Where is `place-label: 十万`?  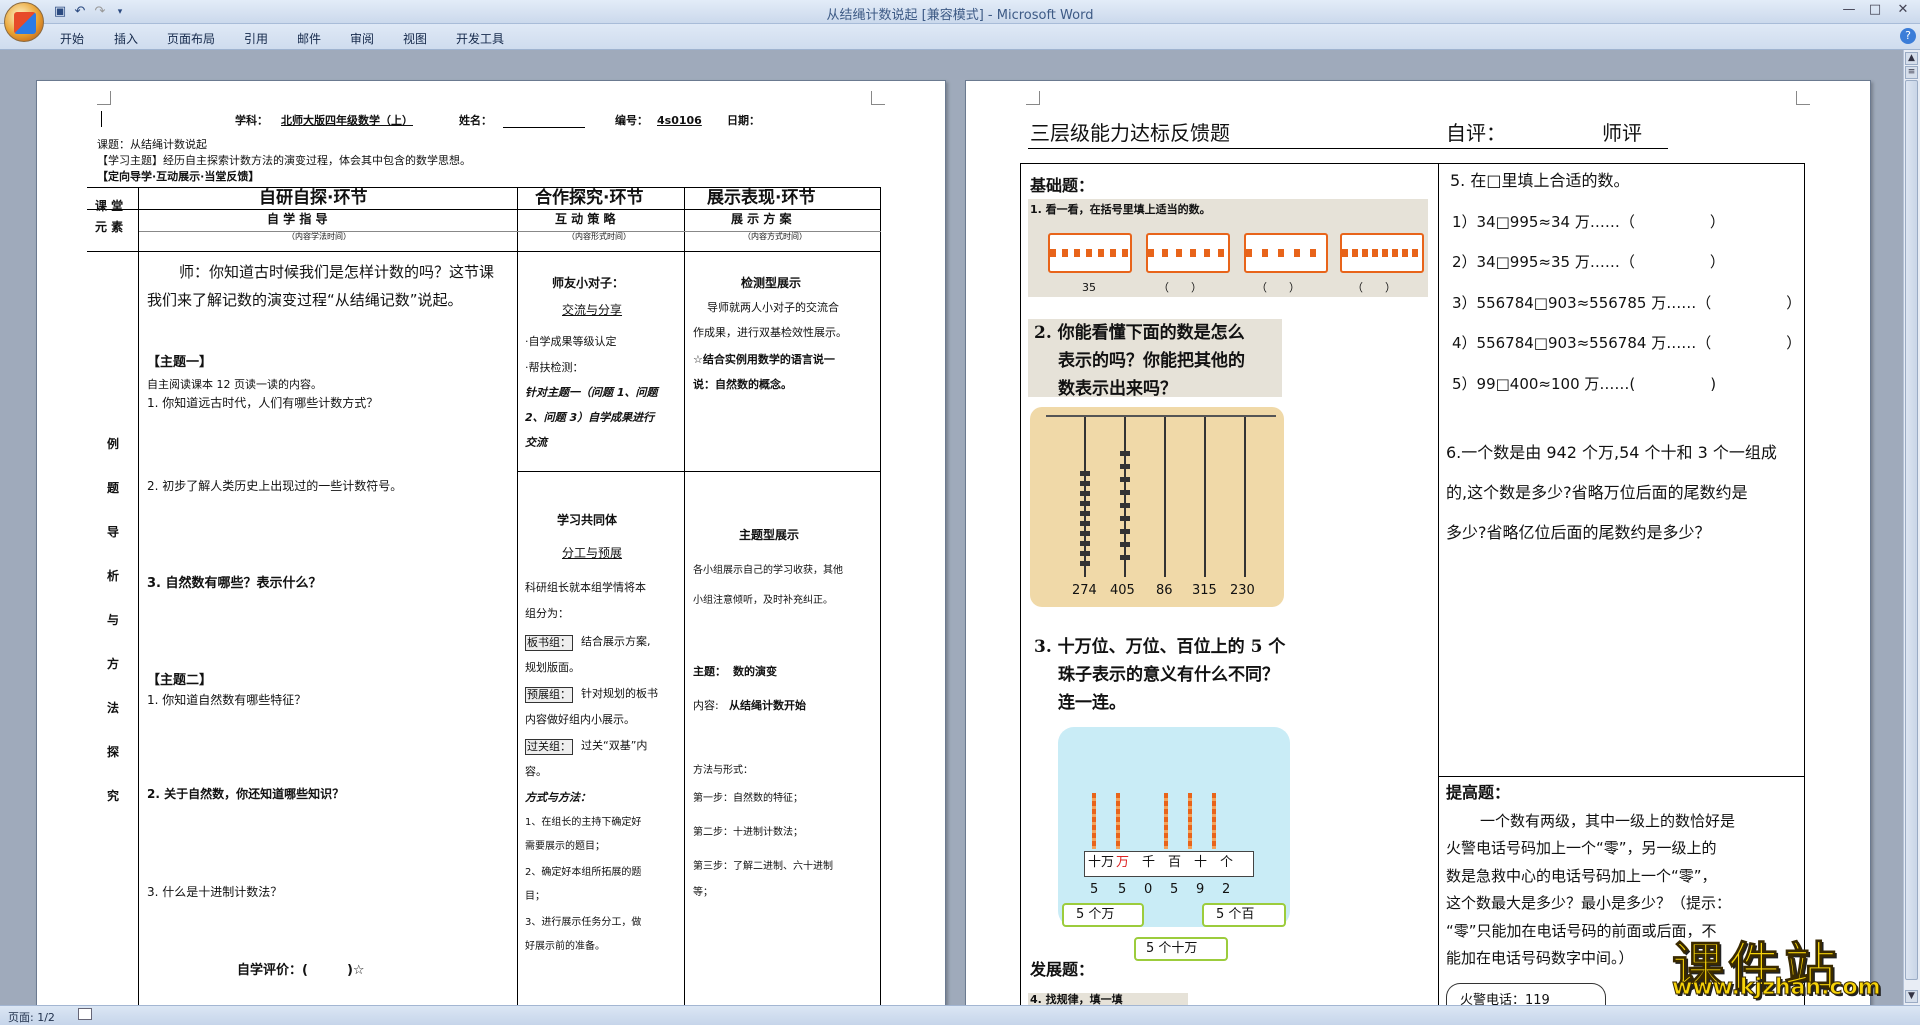
place-label: 十万 is located at coordinates (1101, 862).